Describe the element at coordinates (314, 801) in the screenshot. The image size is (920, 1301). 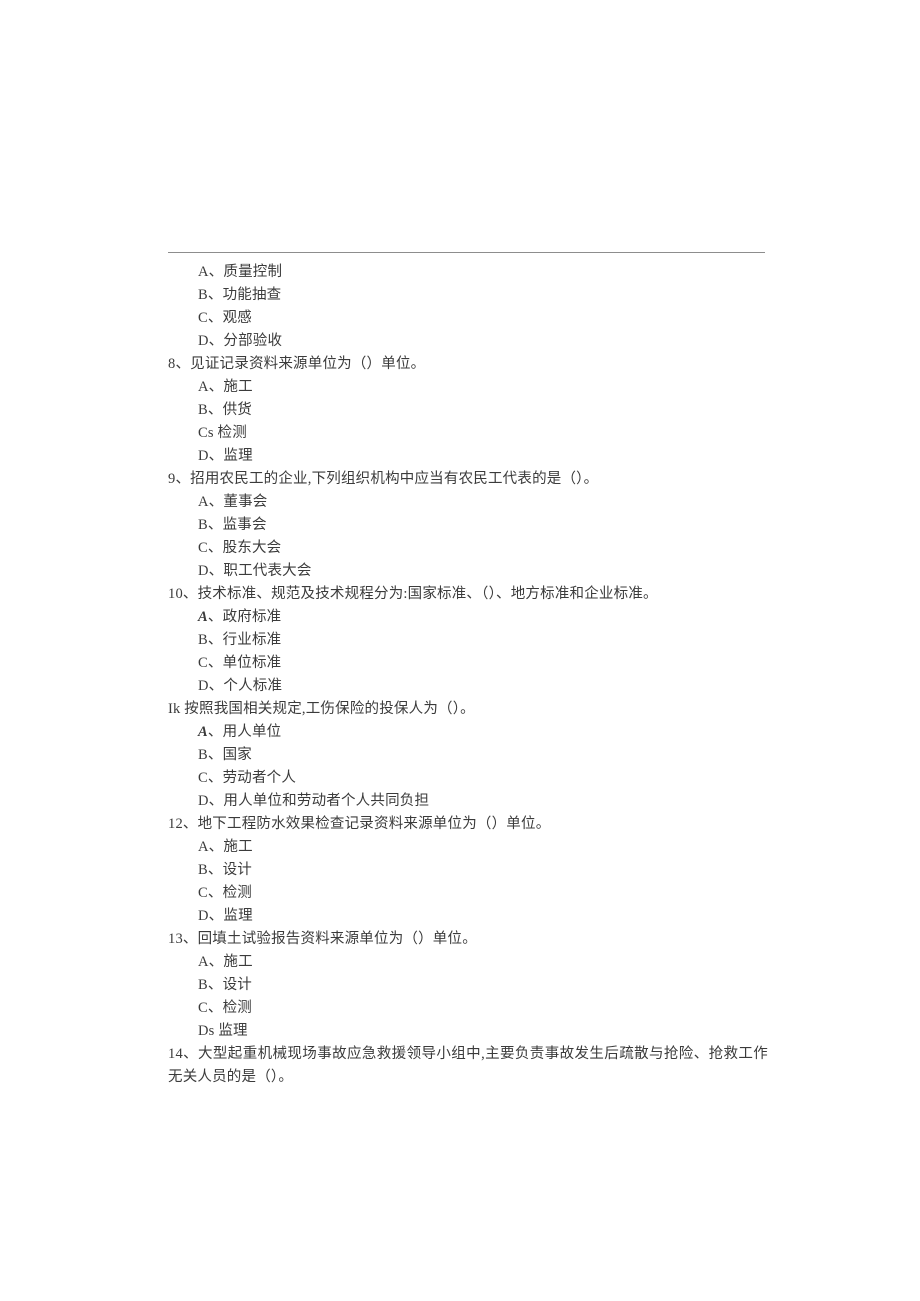
I see `option-text: D、用人单位和劳动者个人共同负担` at that location.